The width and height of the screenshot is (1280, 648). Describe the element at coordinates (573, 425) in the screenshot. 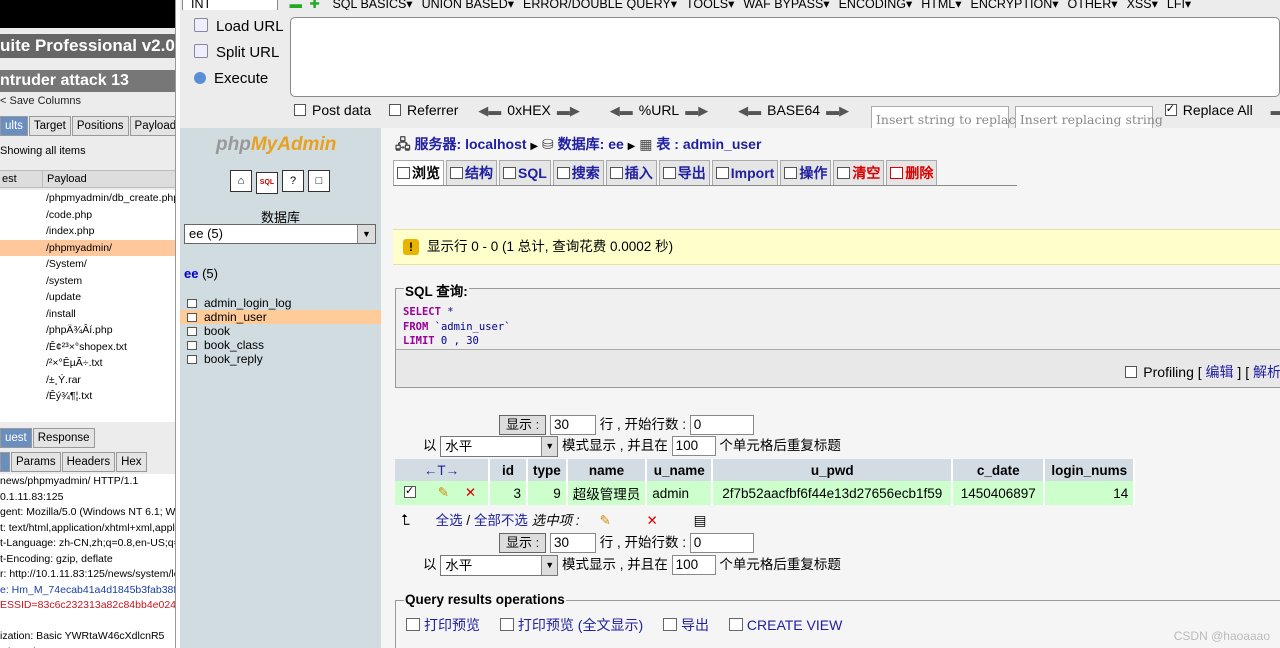

I see `rows-input: 30` at that location.